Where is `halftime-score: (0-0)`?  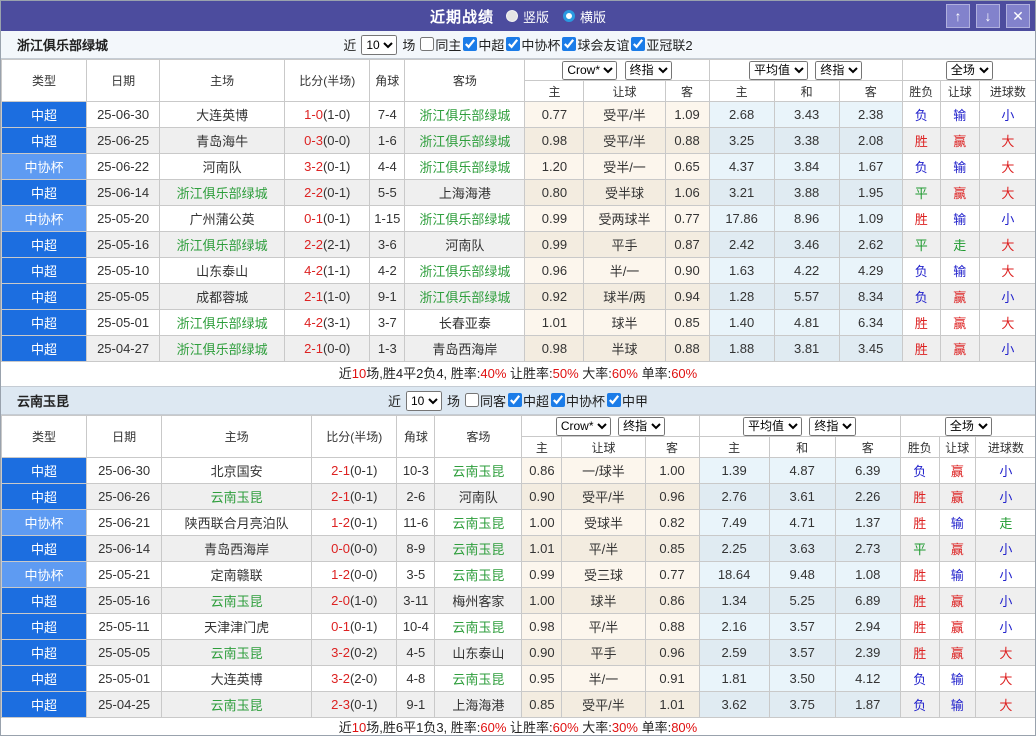 halftime-score: (0-0) is located at coordinates (336, 348).